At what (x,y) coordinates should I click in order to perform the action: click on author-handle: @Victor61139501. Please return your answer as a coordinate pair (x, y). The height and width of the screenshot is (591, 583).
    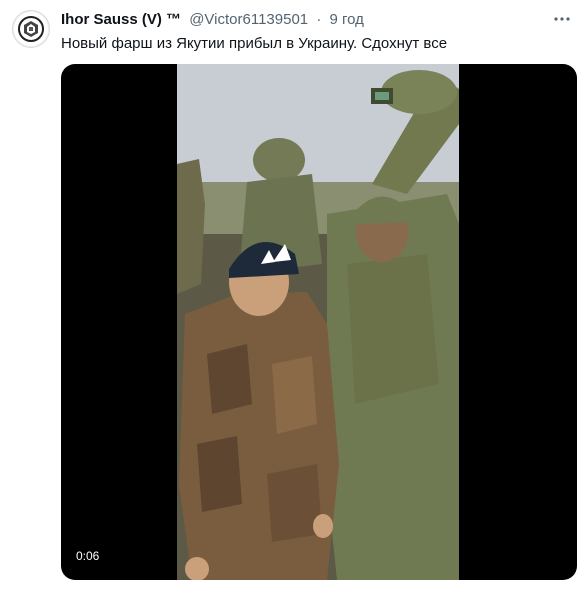
    Looking at the image, I should click on (248, 19).